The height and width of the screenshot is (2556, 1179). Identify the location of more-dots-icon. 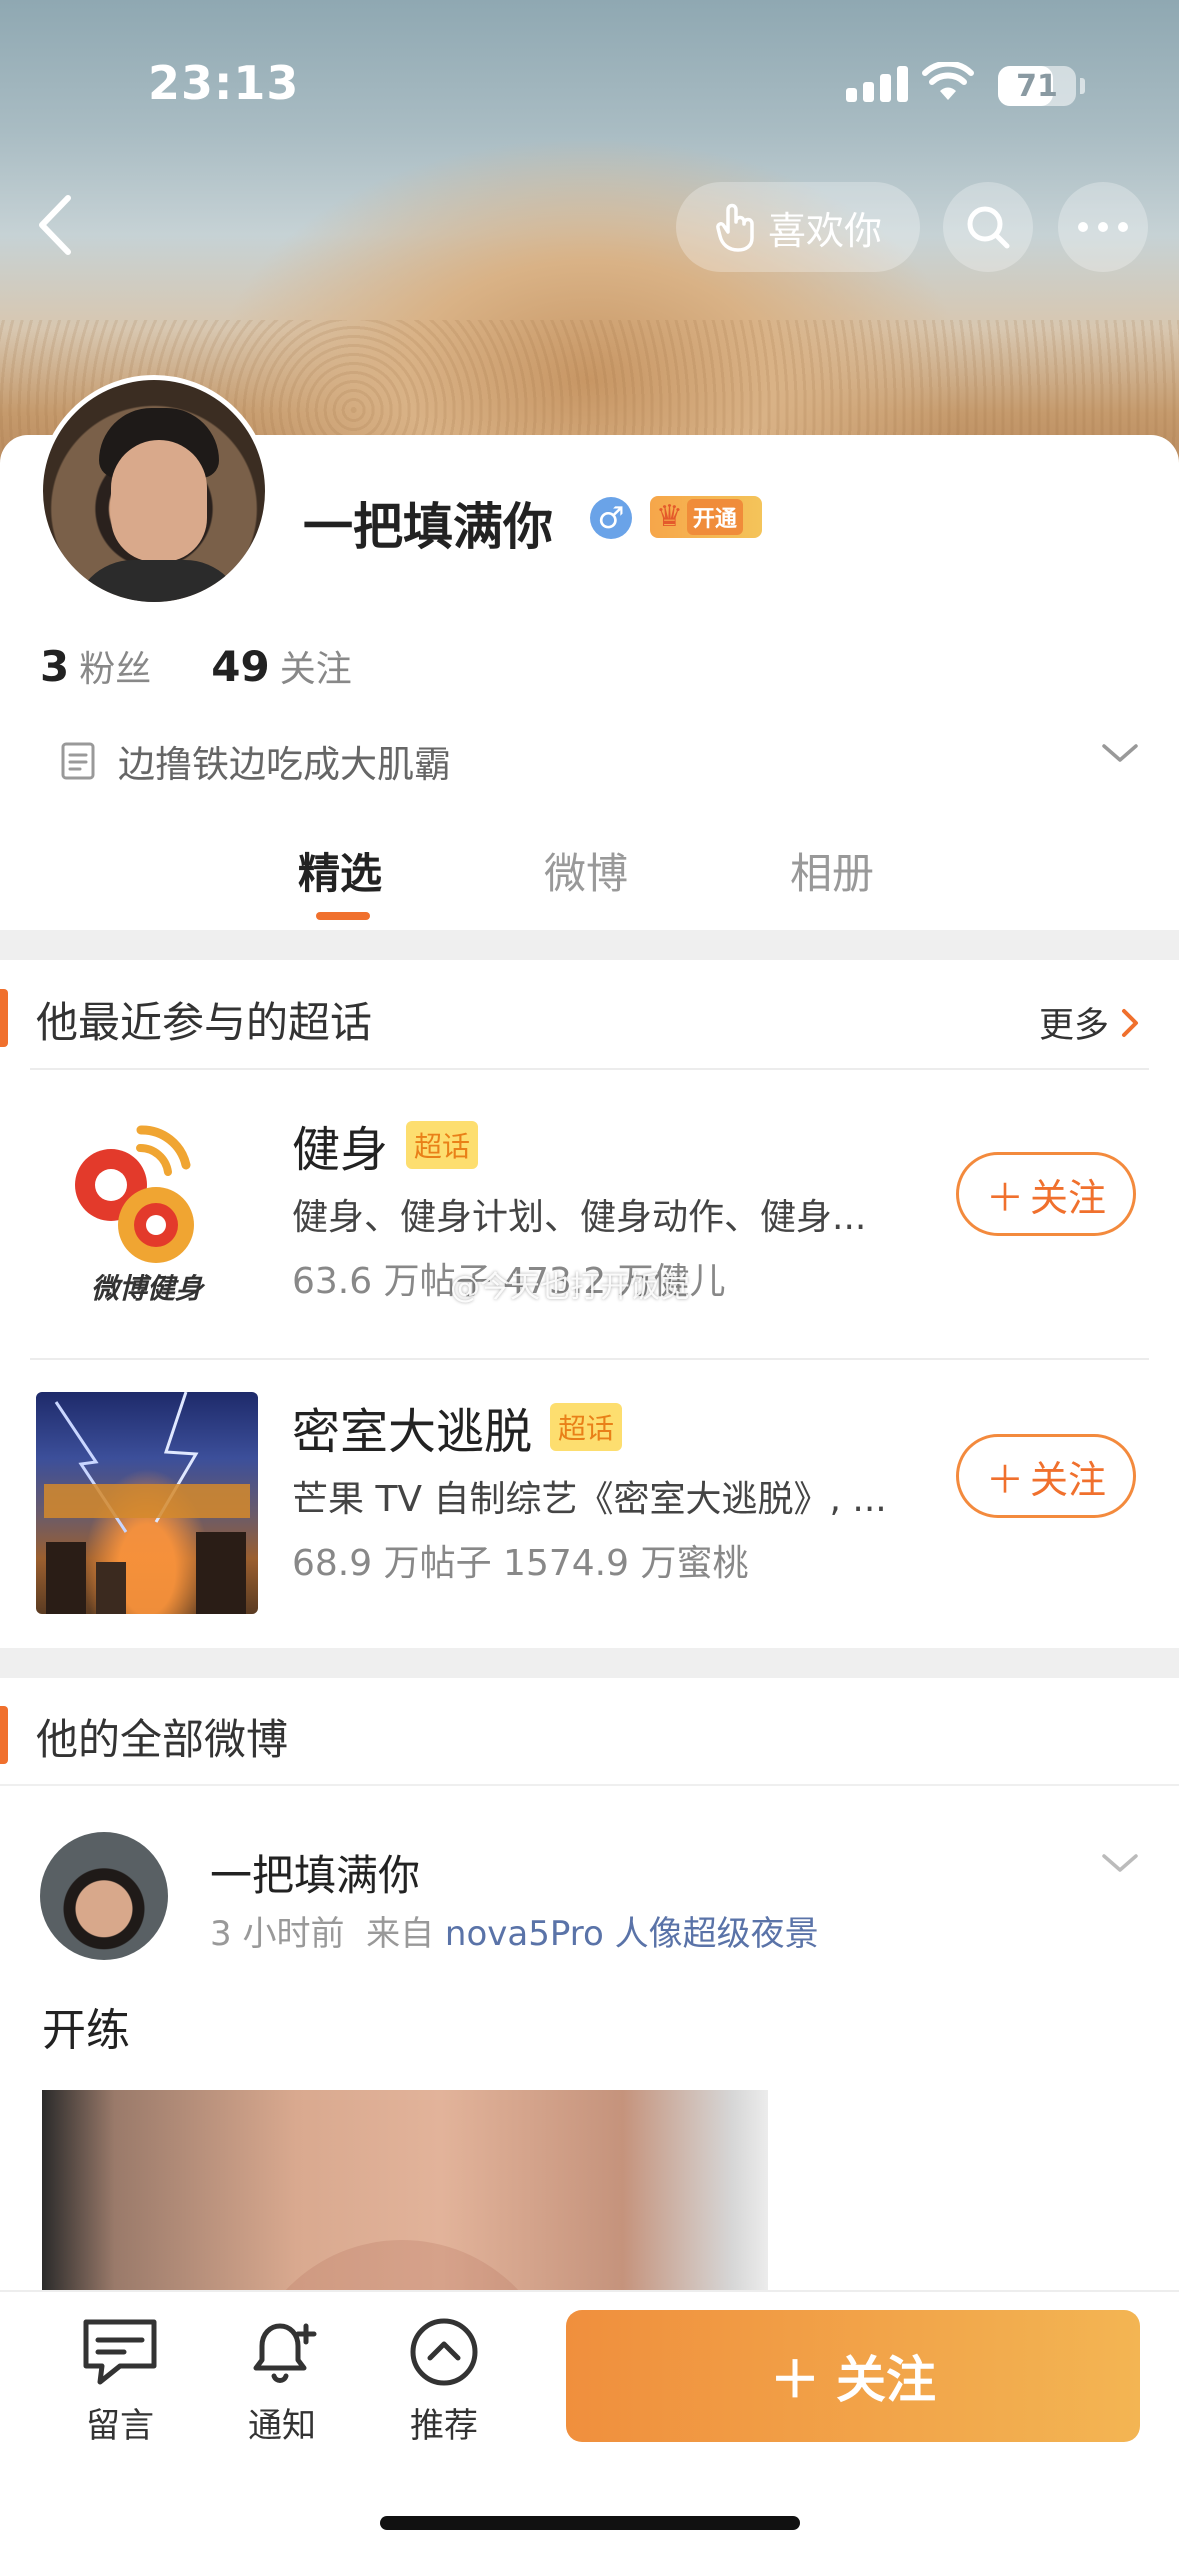
(1103, 227).